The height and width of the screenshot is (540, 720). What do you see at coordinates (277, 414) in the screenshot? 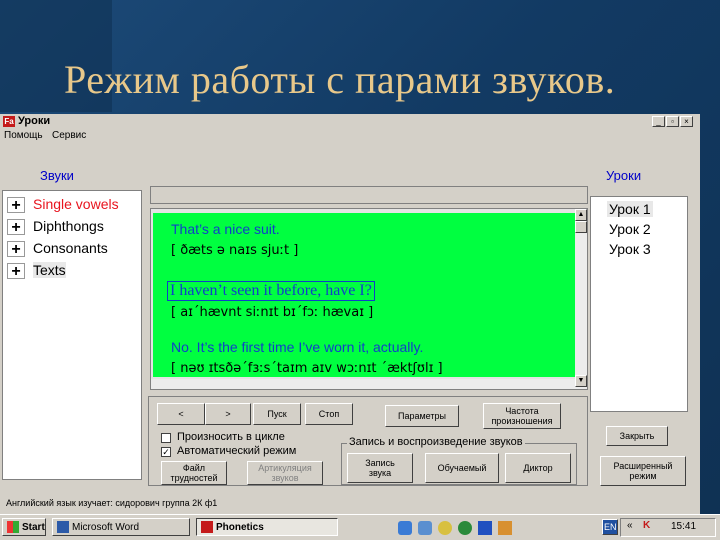
I see `start-button: Пуск` at bounding box center [277, 414].